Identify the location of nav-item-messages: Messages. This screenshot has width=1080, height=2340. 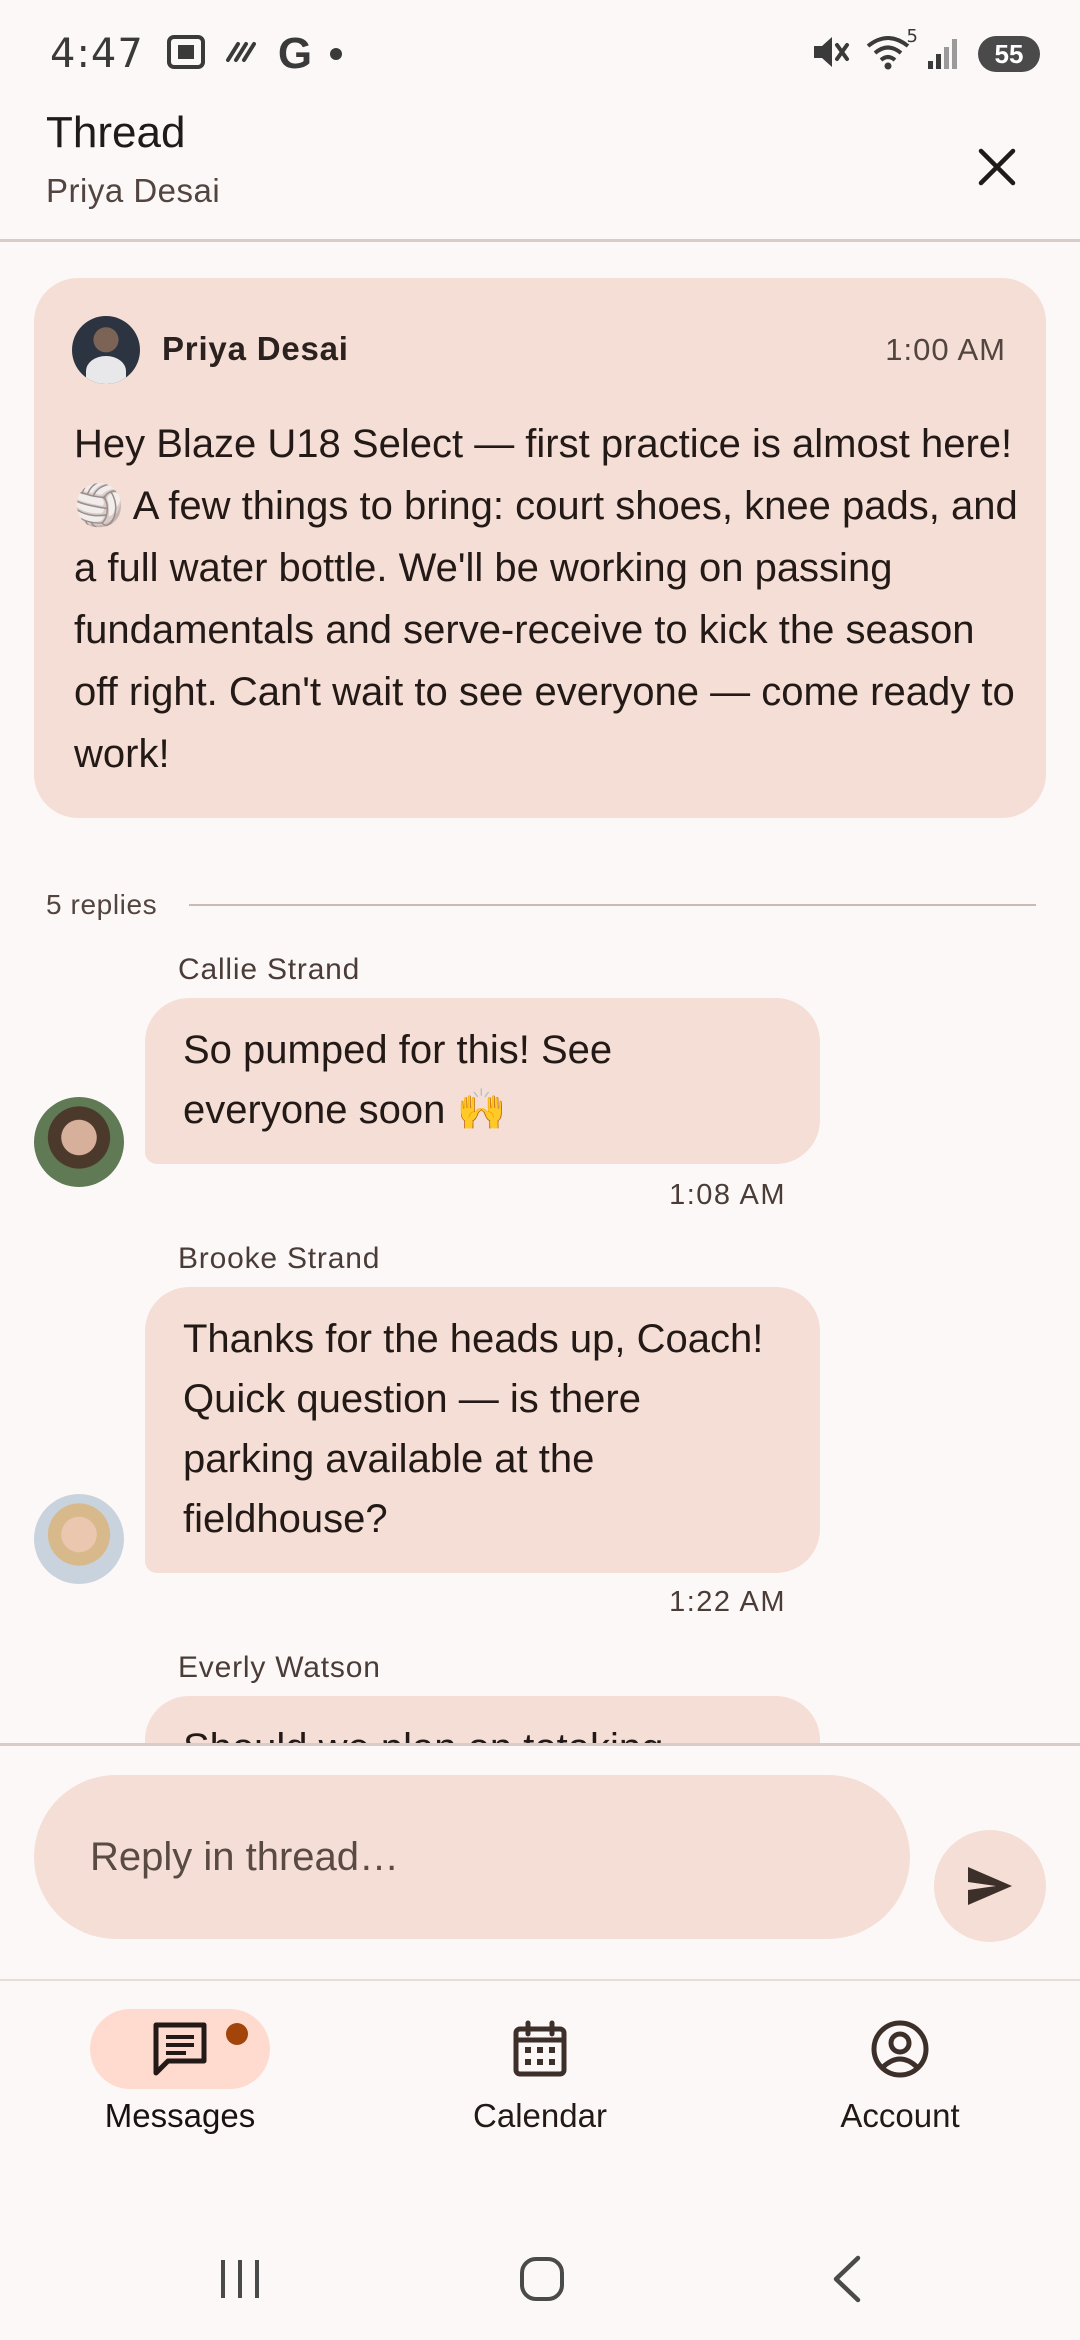
(180, 2081).